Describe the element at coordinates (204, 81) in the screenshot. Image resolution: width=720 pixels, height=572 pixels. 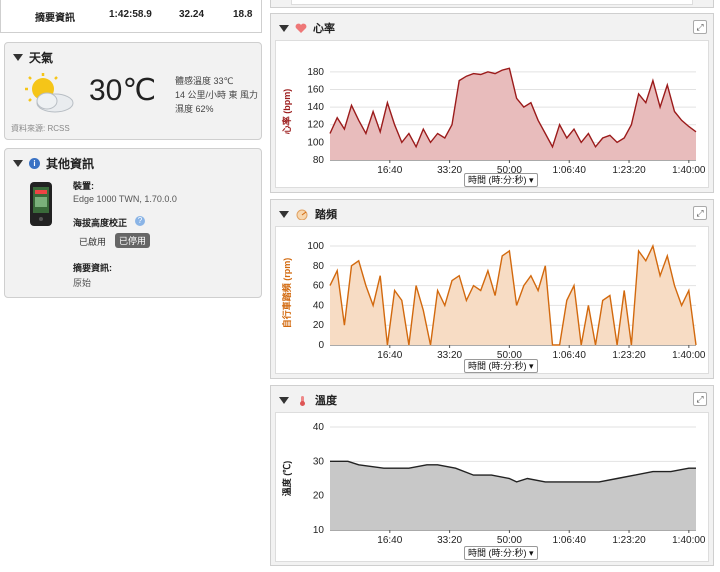
I see `weather-feels-like: 體感溫度 33℃` at that location.